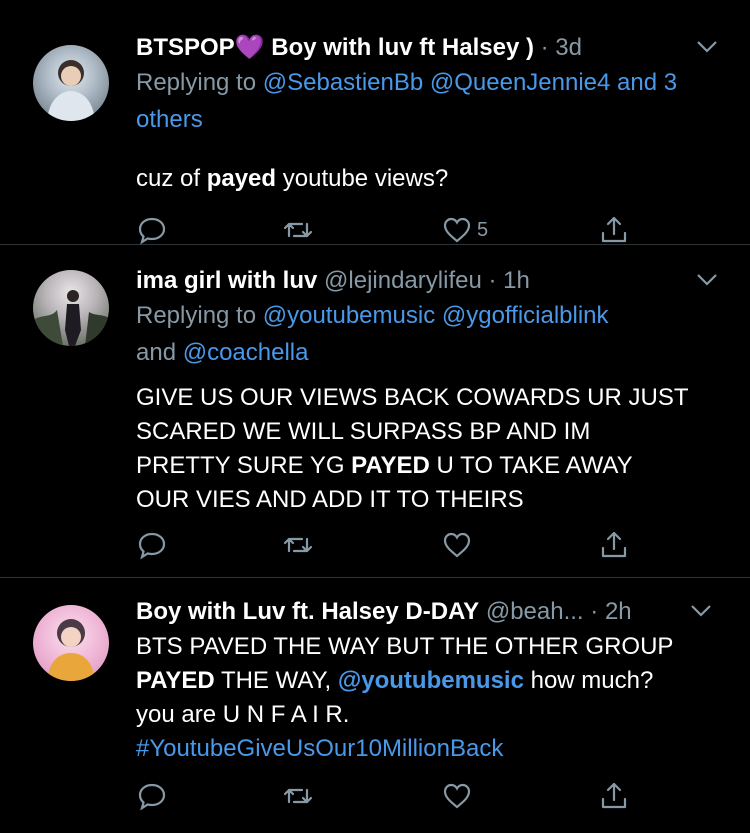 This screenshot has width=750, height=833. What do you see at coordinates (246, 352) in the screenshot?
I see `reply-mention: @coachella` at bounding box center [246, 352].